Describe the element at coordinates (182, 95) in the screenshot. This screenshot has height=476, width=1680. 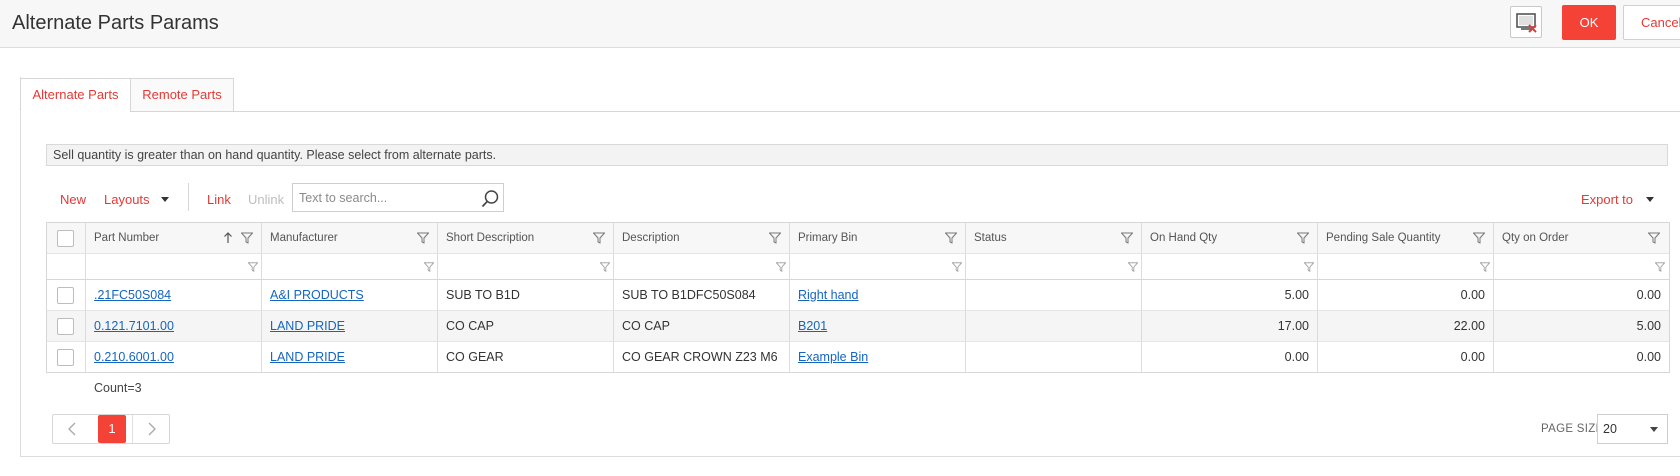
I see `tab-remote-parts: Remote Parts` at that location.